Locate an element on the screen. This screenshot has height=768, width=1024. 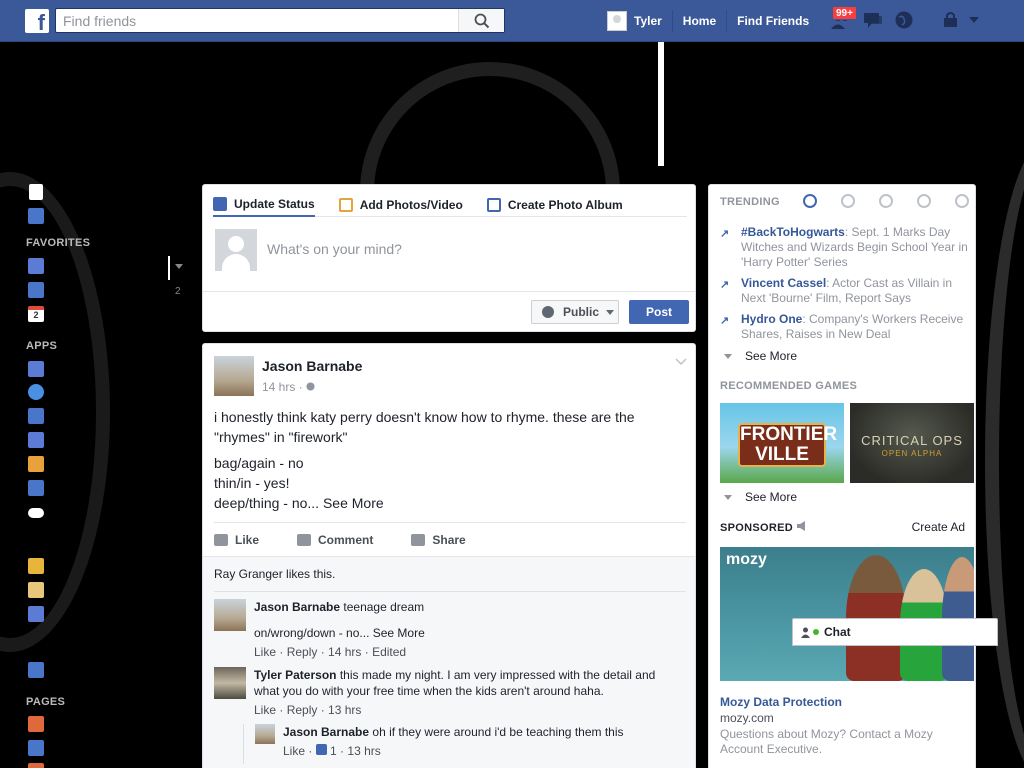
starred-icon is located at coordinates (36, 566).